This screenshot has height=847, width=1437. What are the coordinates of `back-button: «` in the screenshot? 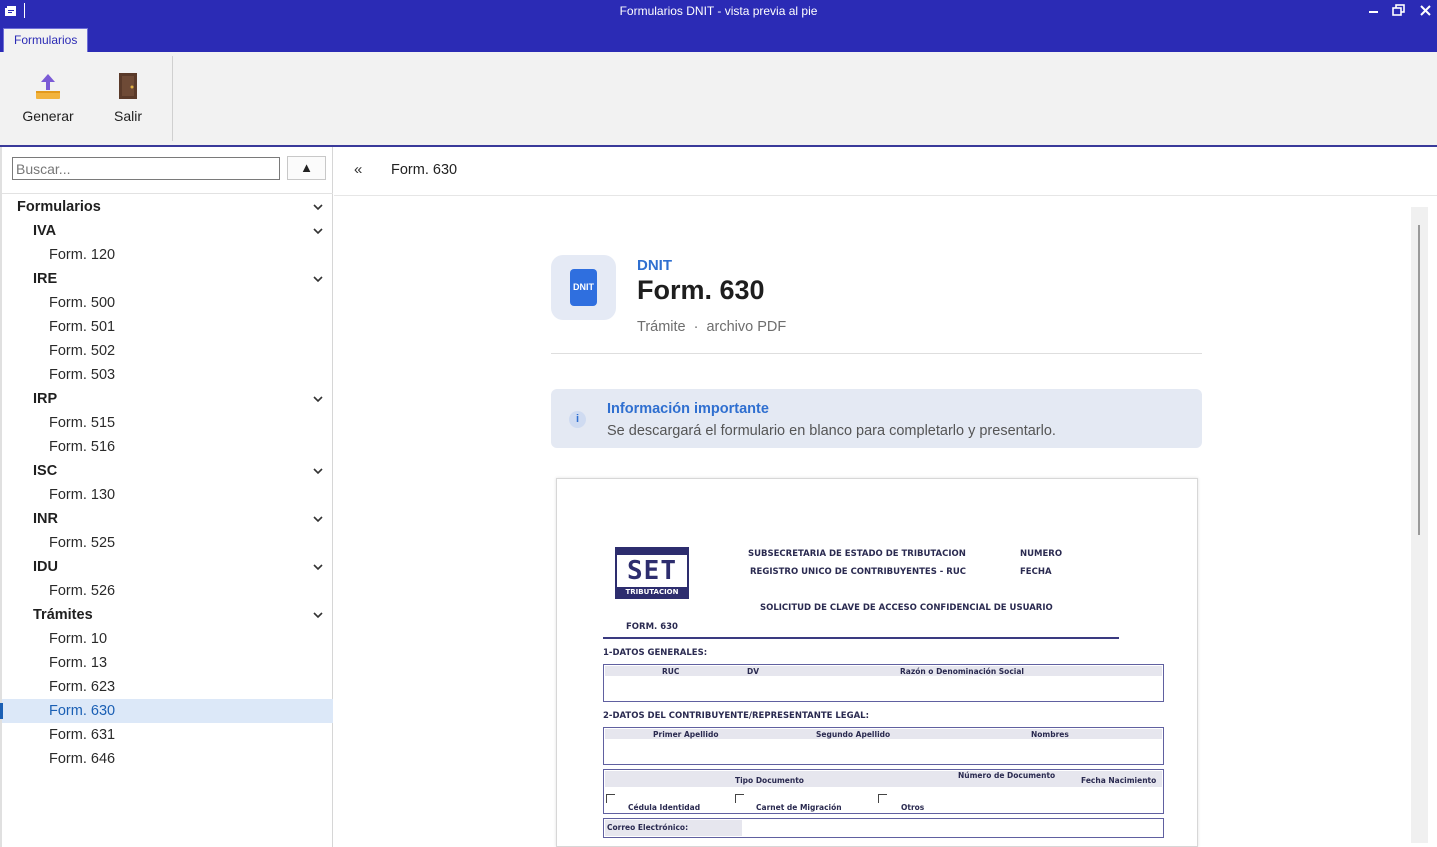 It's located at (358, 169).